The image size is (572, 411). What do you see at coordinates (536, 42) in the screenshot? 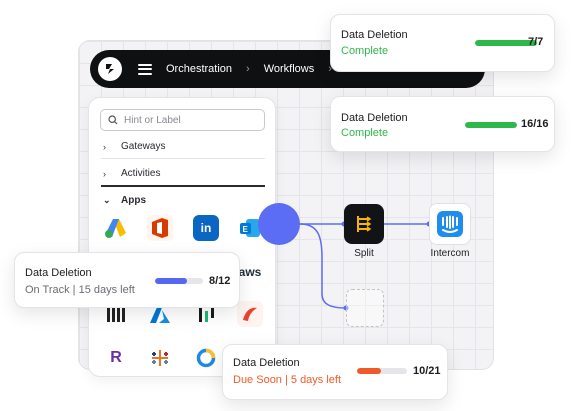
I see `card-count: 7/7` at bounding box center [536, 42].